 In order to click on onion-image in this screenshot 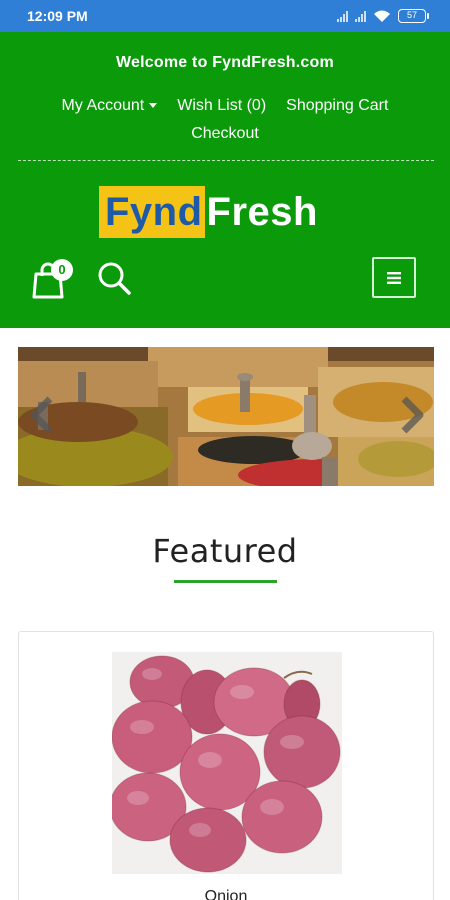, I will do `click(227, 763)`.